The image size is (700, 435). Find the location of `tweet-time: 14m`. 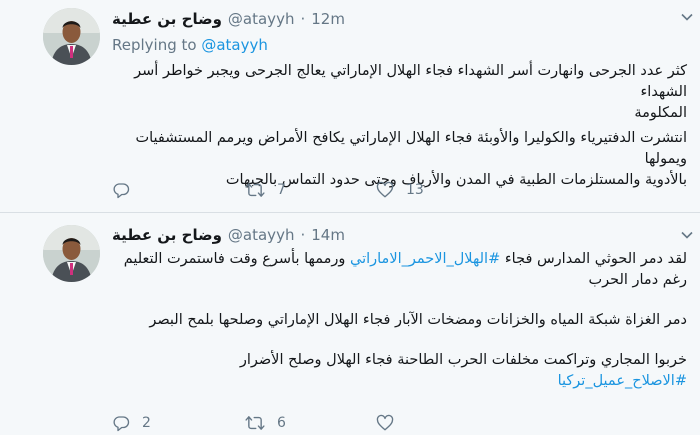

tweet-time: 14m is located at coordinates (328, 235).